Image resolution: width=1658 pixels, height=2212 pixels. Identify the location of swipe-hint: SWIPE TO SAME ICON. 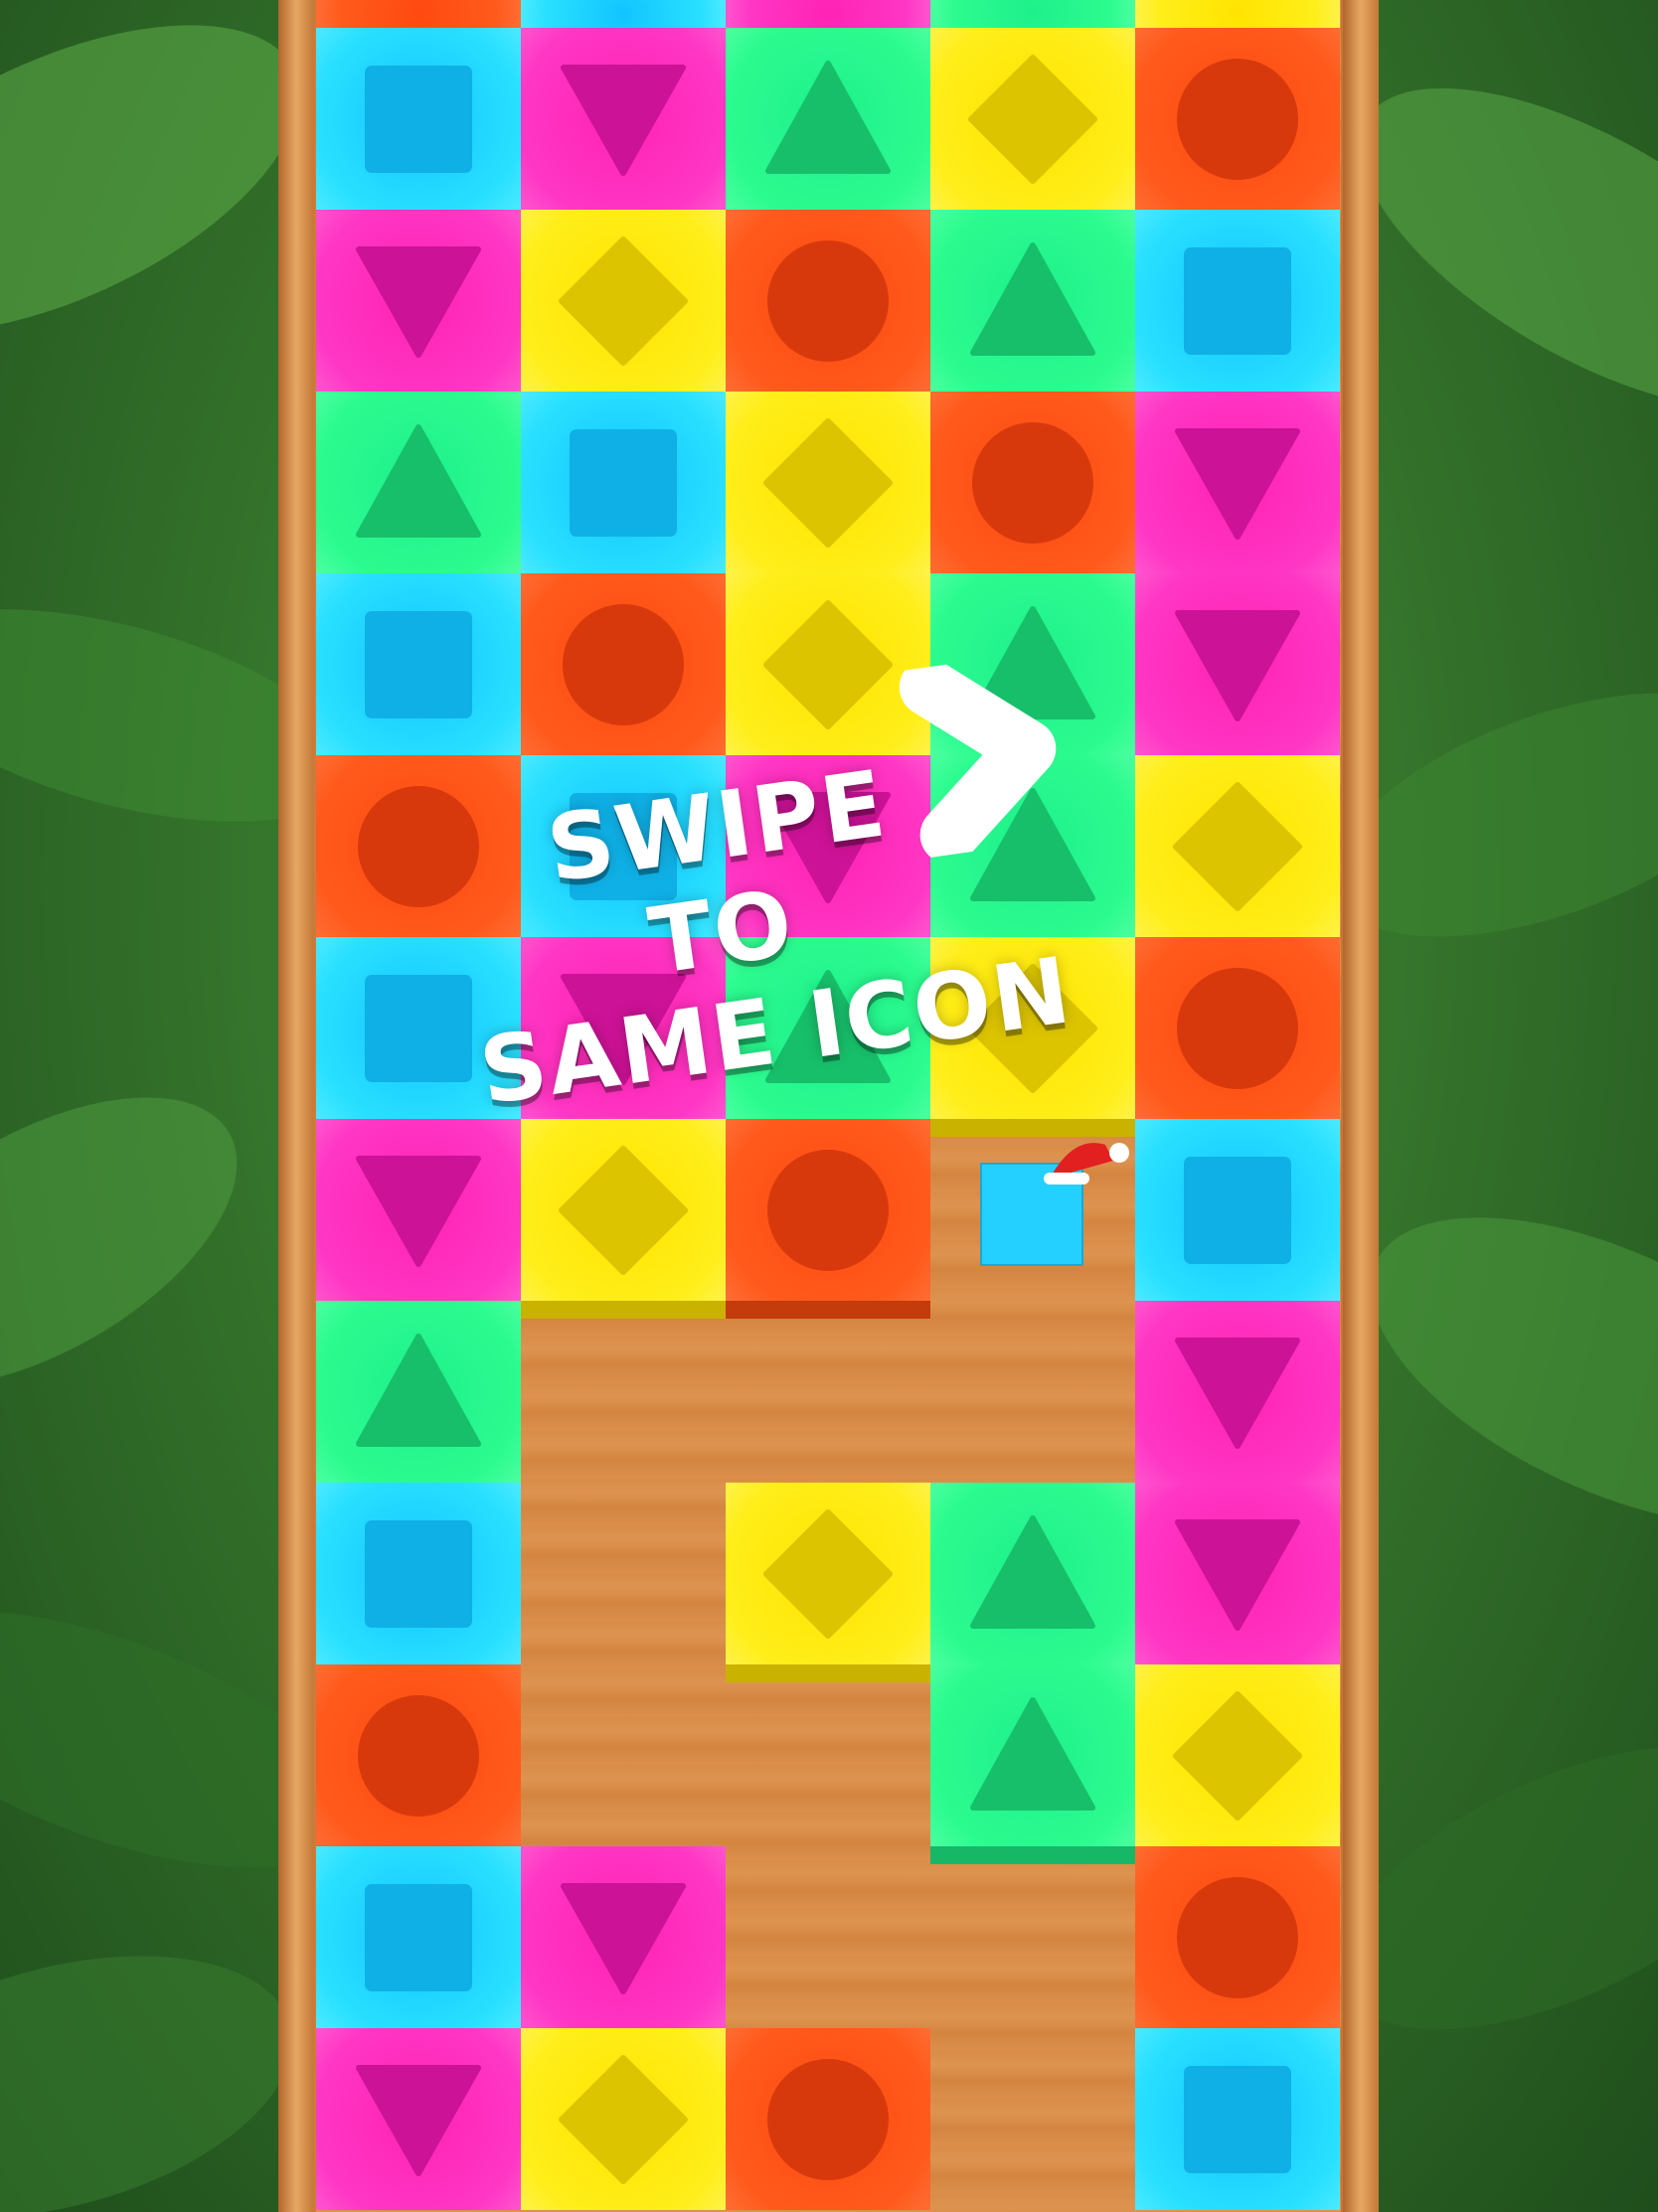
(815, 954).